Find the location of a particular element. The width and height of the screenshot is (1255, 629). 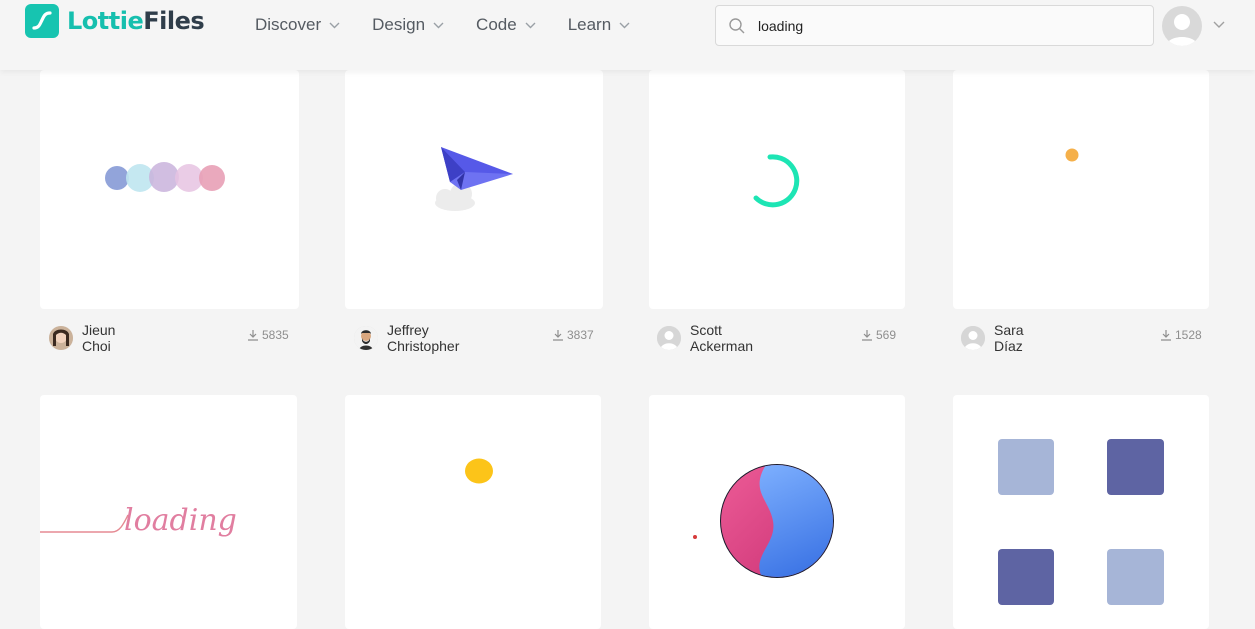

nav-learn-label: Learn is located at coordinates (589, 24).